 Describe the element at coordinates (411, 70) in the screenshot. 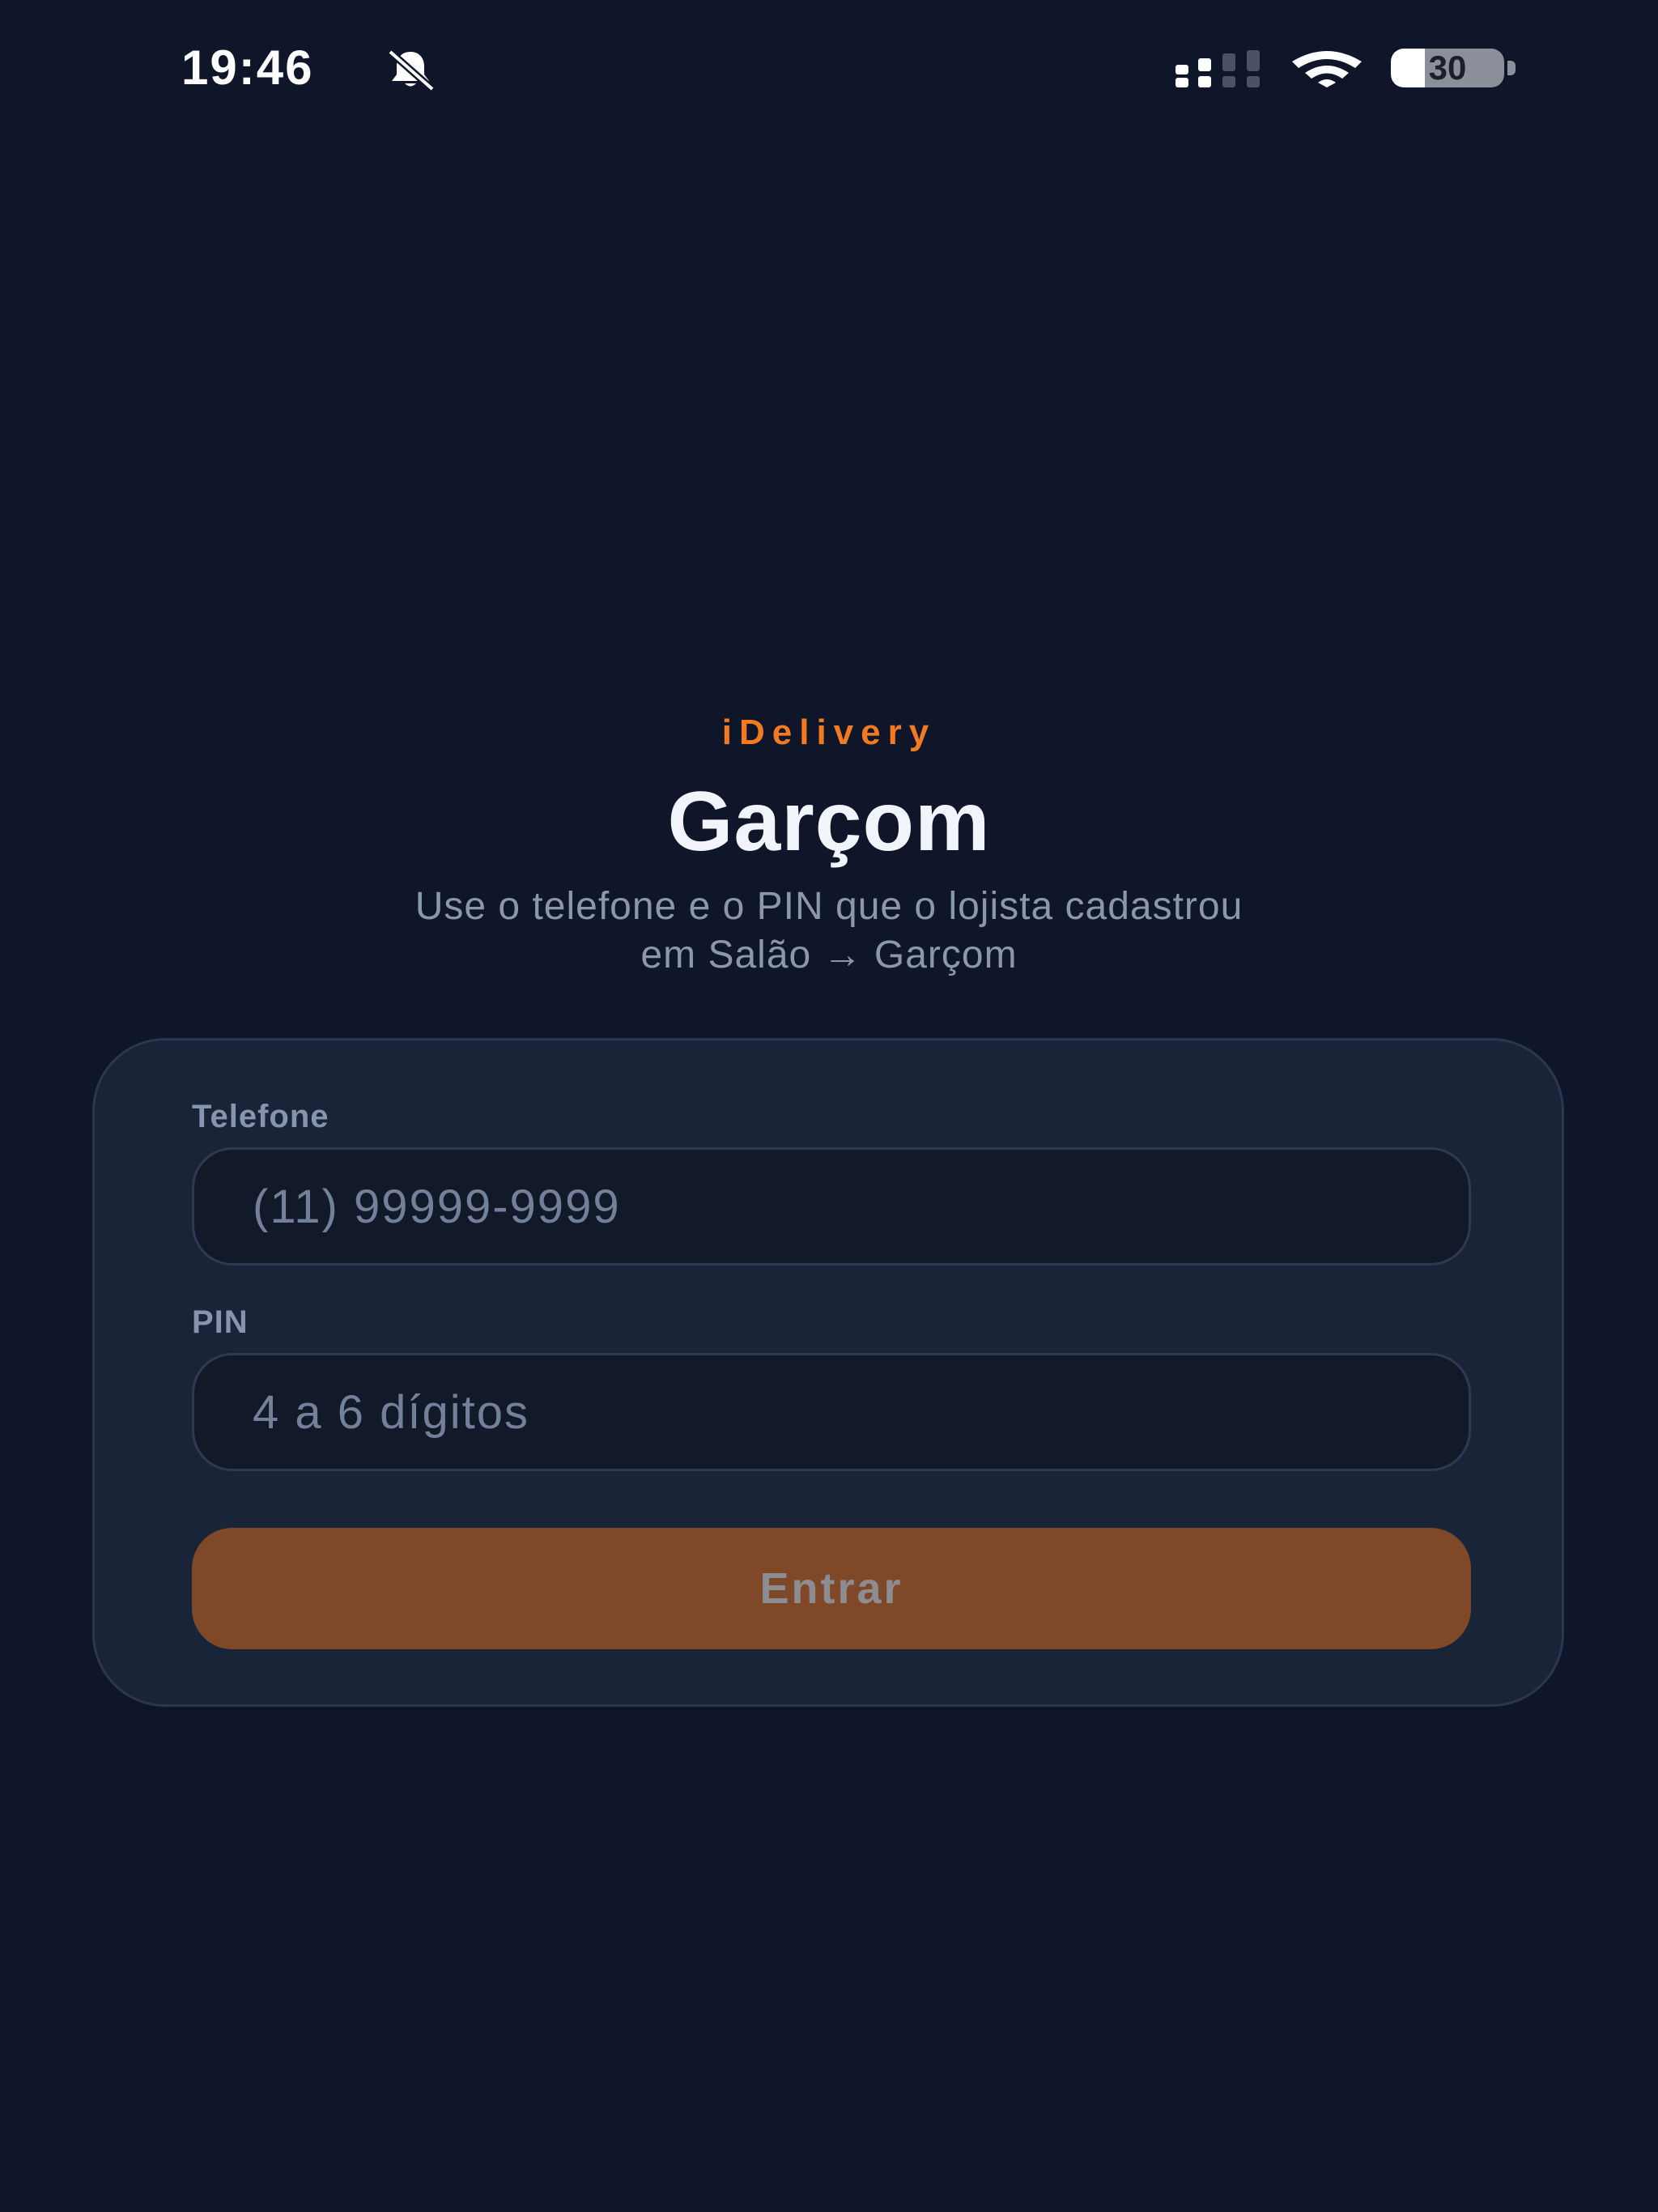

I see `bell-off-icon` at that location.